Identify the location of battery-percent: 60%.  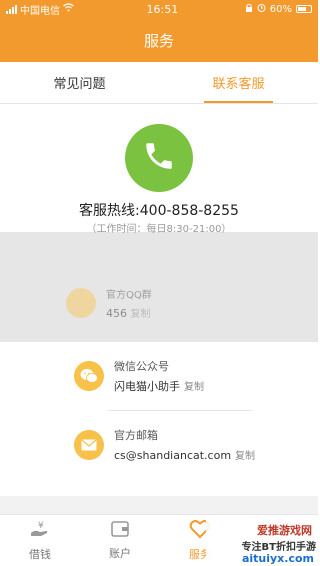
(280, 9).